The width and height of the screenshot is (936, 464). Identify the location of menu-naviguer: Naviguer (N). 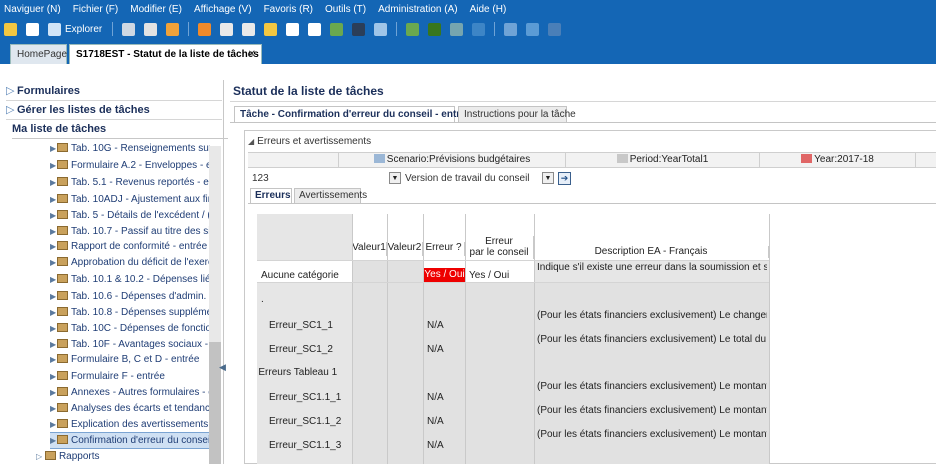
(32, 9).